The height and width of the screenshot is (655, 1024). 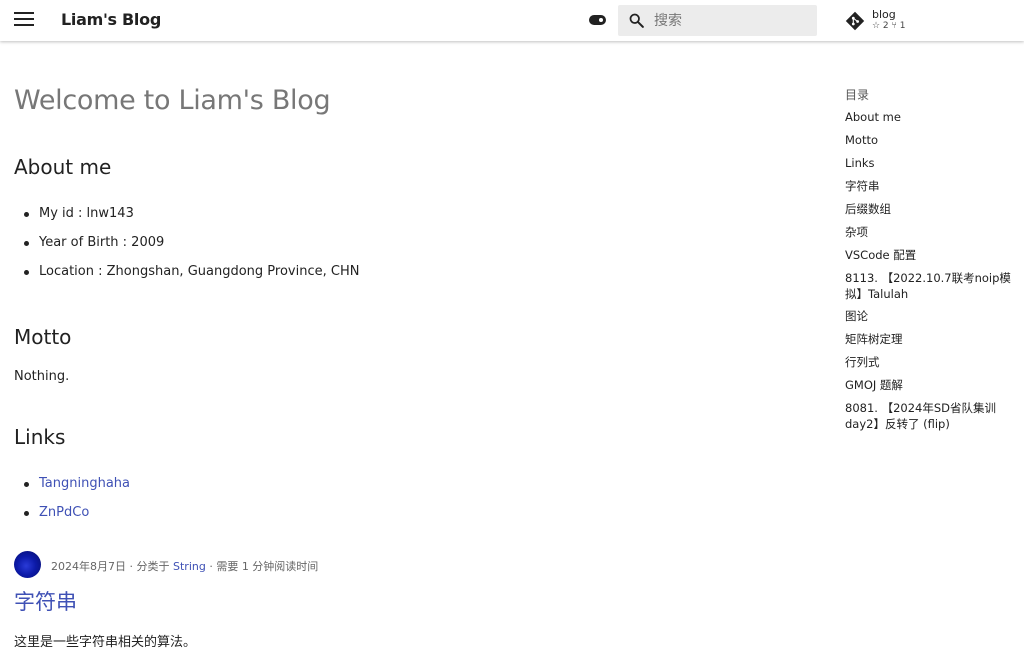 What do you see at coordinates (64, 512) in the screenshot?
I see `link-znpdco: ZnPdCo` at bounding box center [64, 512].